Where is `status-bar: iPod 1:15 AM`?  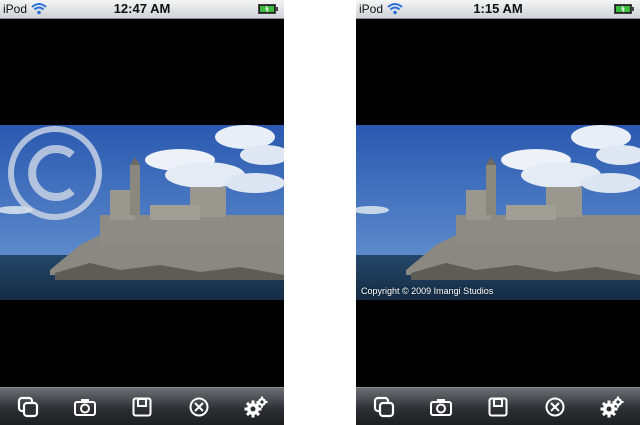 status-bar: iPod 1:15 AM is located at coordinates (498, 9).